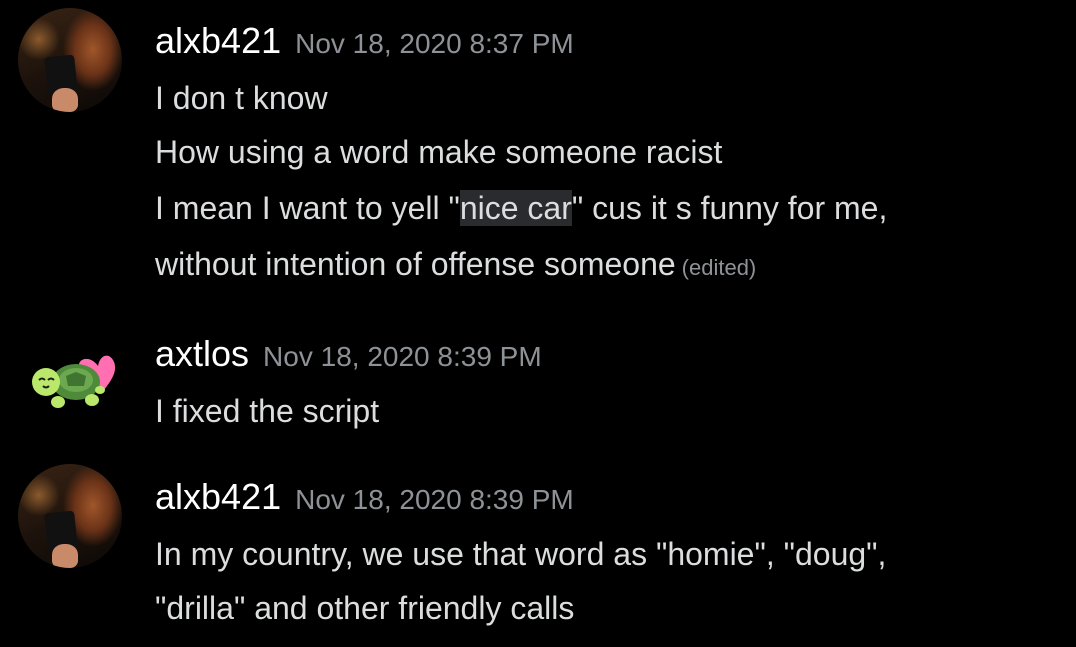 This screenshot has height=647, width=1076. Describe the element at coordinates (365, 608) in the screenshot. I see `message-line: "drilla" and other friendly calls` at that location.